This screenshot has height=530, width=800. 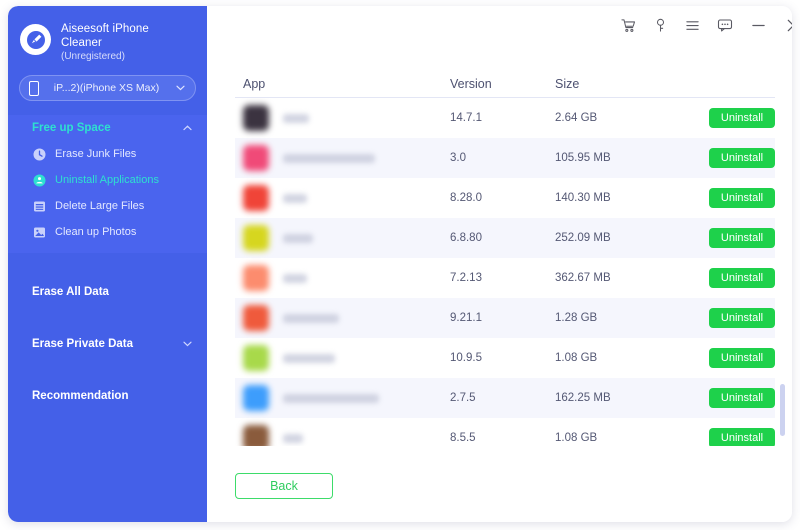 What do you see at coordinates (576, 318) in the screenshot?
I see `cell-size: 1.28 GB` at bounding box center [576, 318].